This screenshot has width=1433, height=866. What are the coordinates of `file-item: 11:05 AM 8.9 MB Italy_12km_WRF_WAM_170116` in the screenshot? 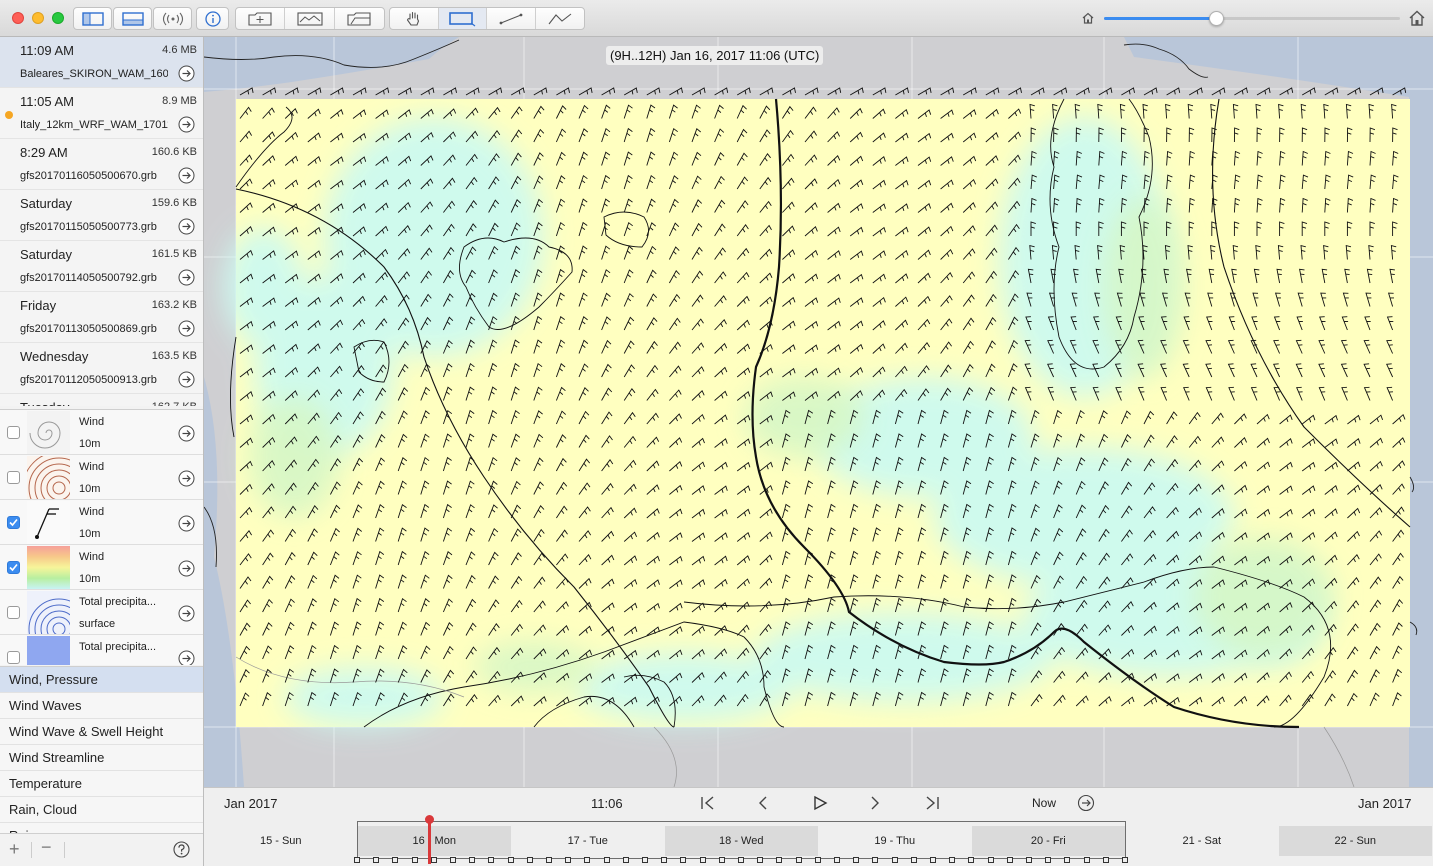 It's located at (101, 113).